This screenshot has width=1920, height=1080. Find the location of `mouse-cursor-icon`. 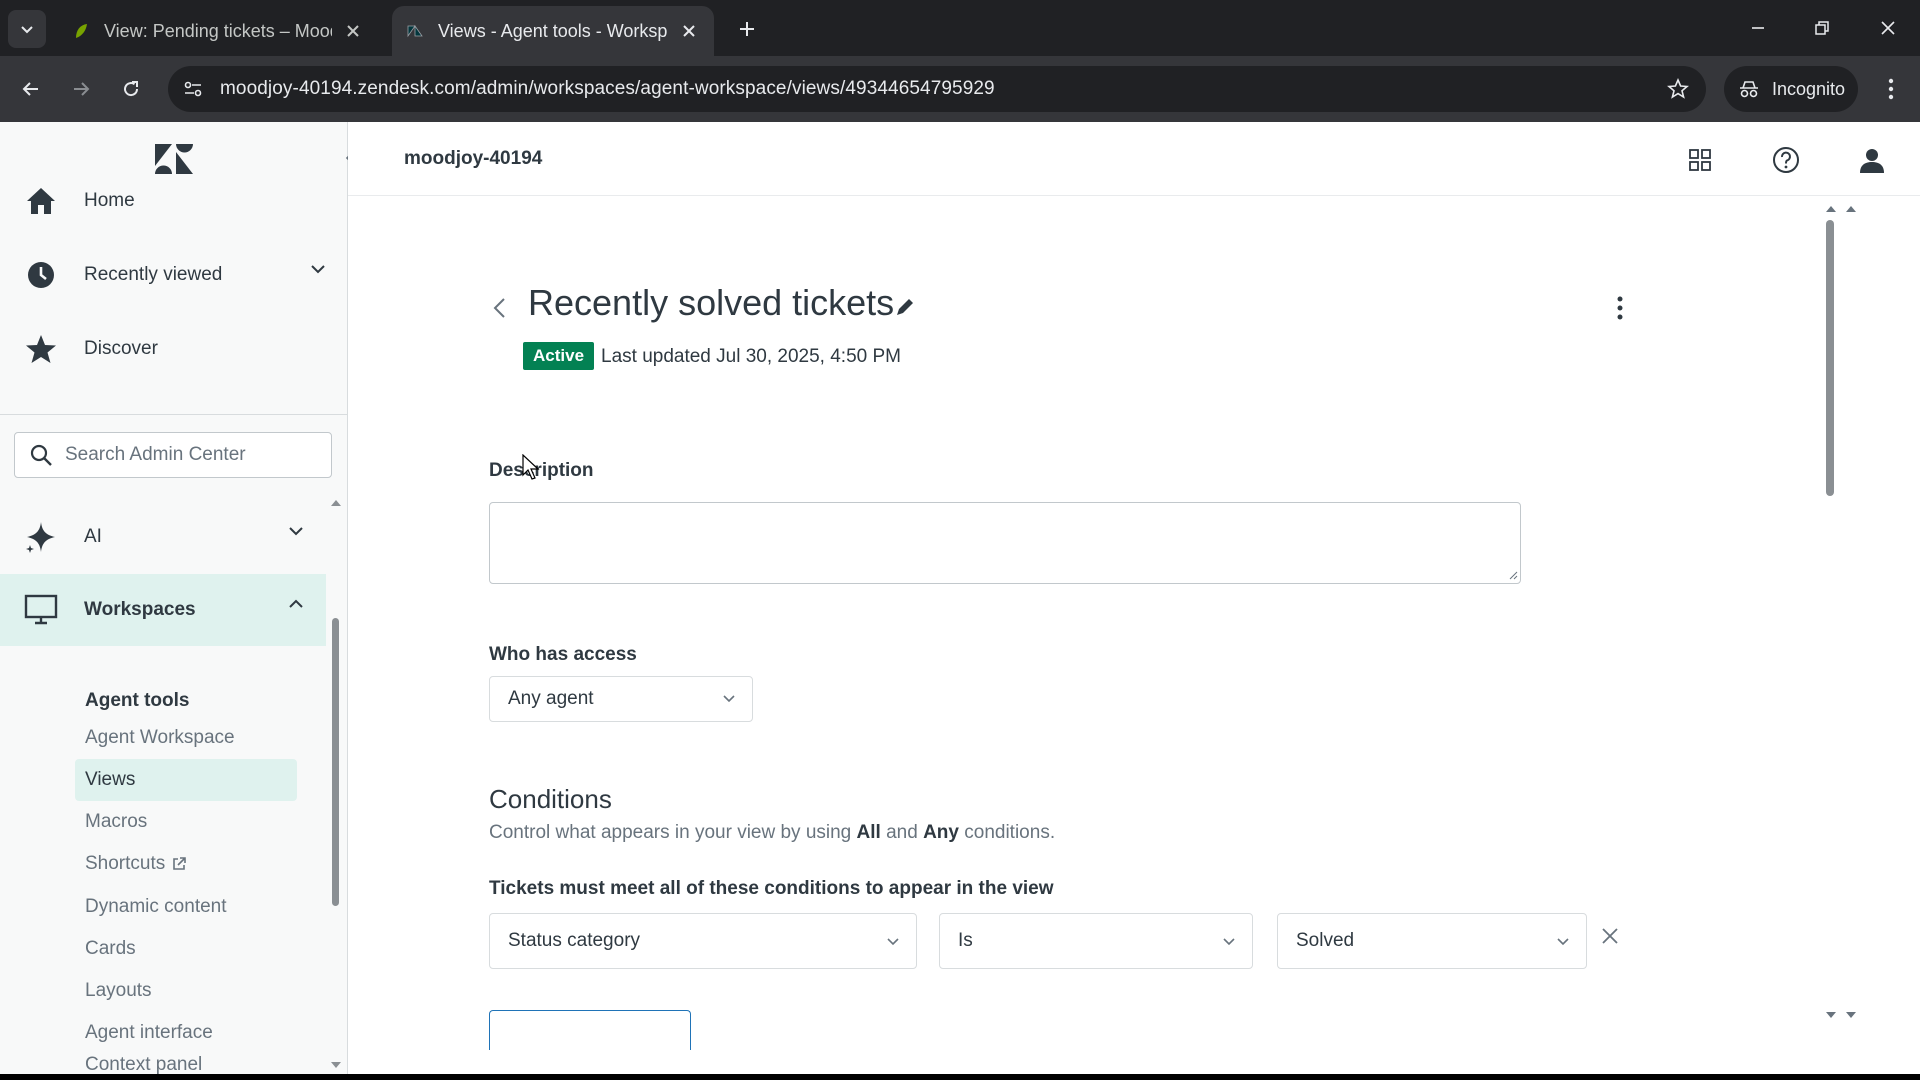

mouse-cursor-icon is located at coordinates (531, 467).